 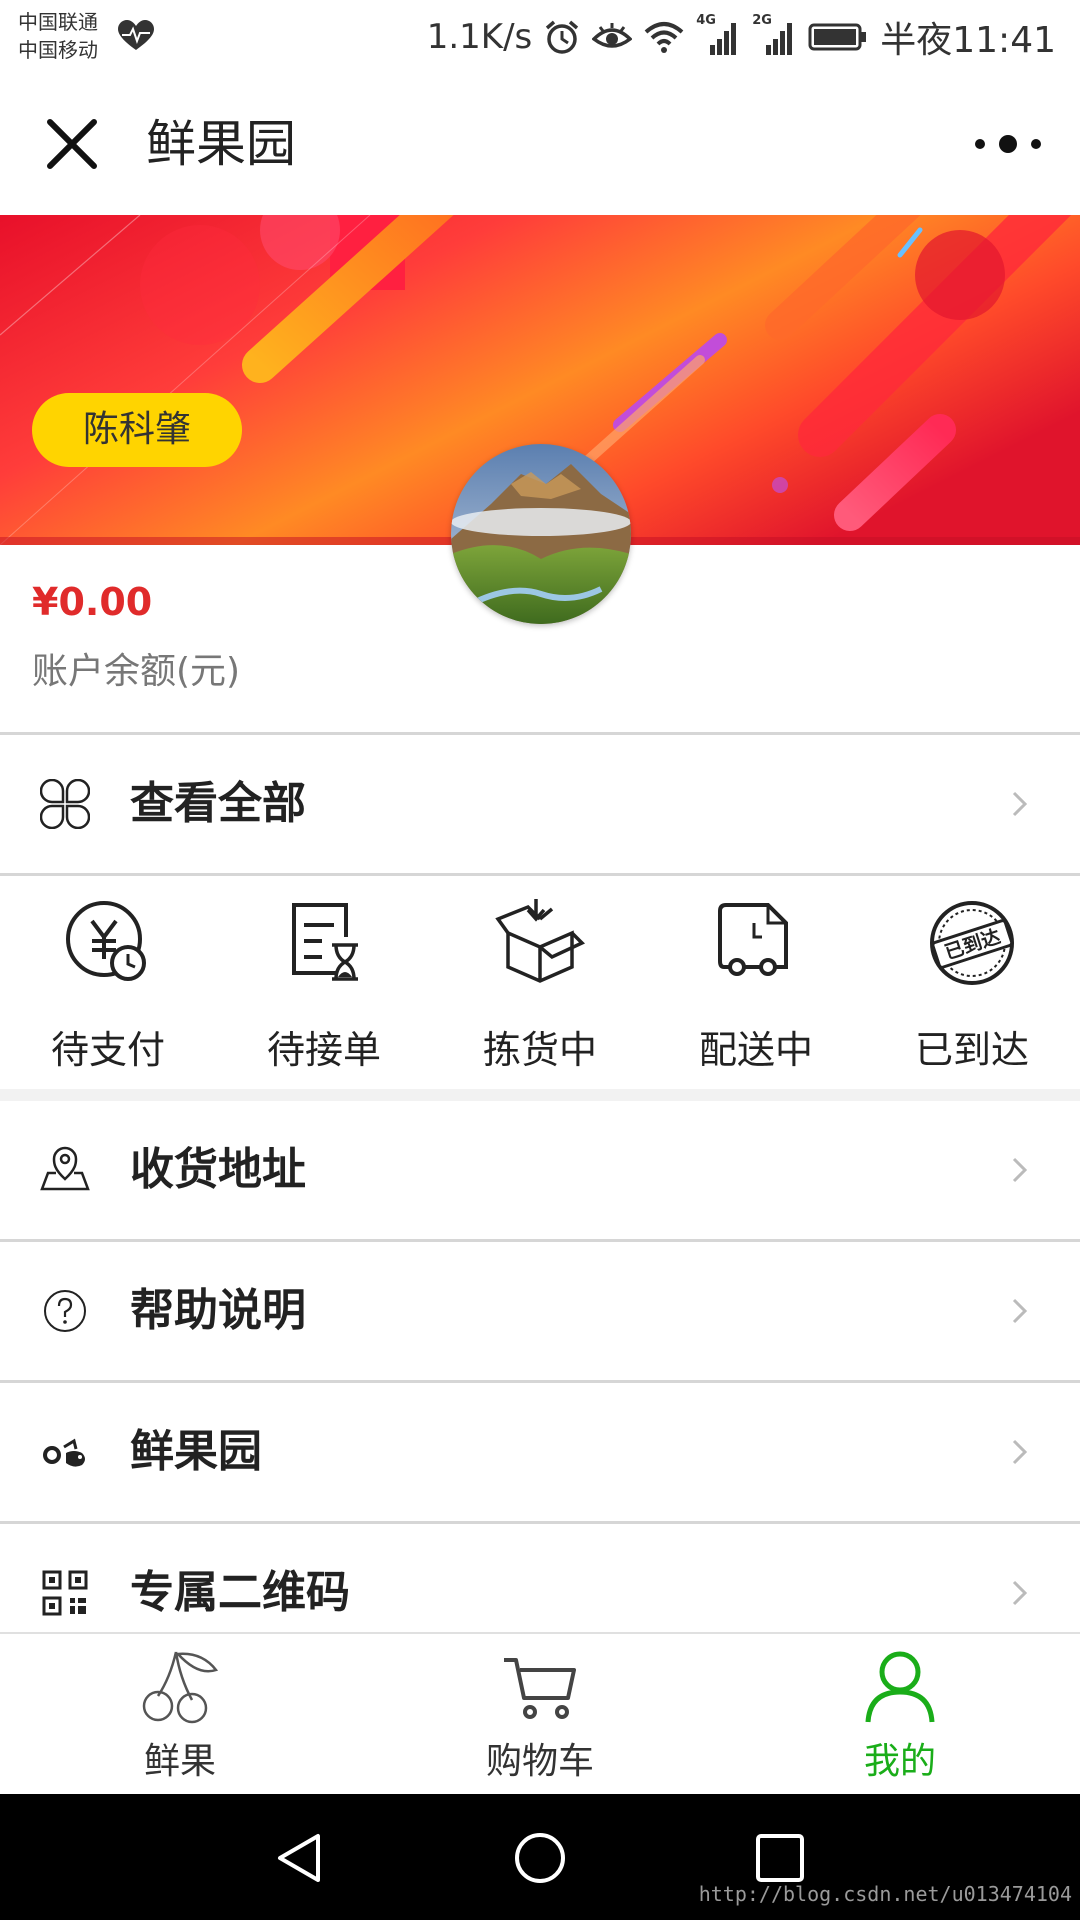 What do you see at coordinates (972, 943) in the screenshot?
I see `arrived-stamp-icon: 已到达` at bounding box center [972, 943].